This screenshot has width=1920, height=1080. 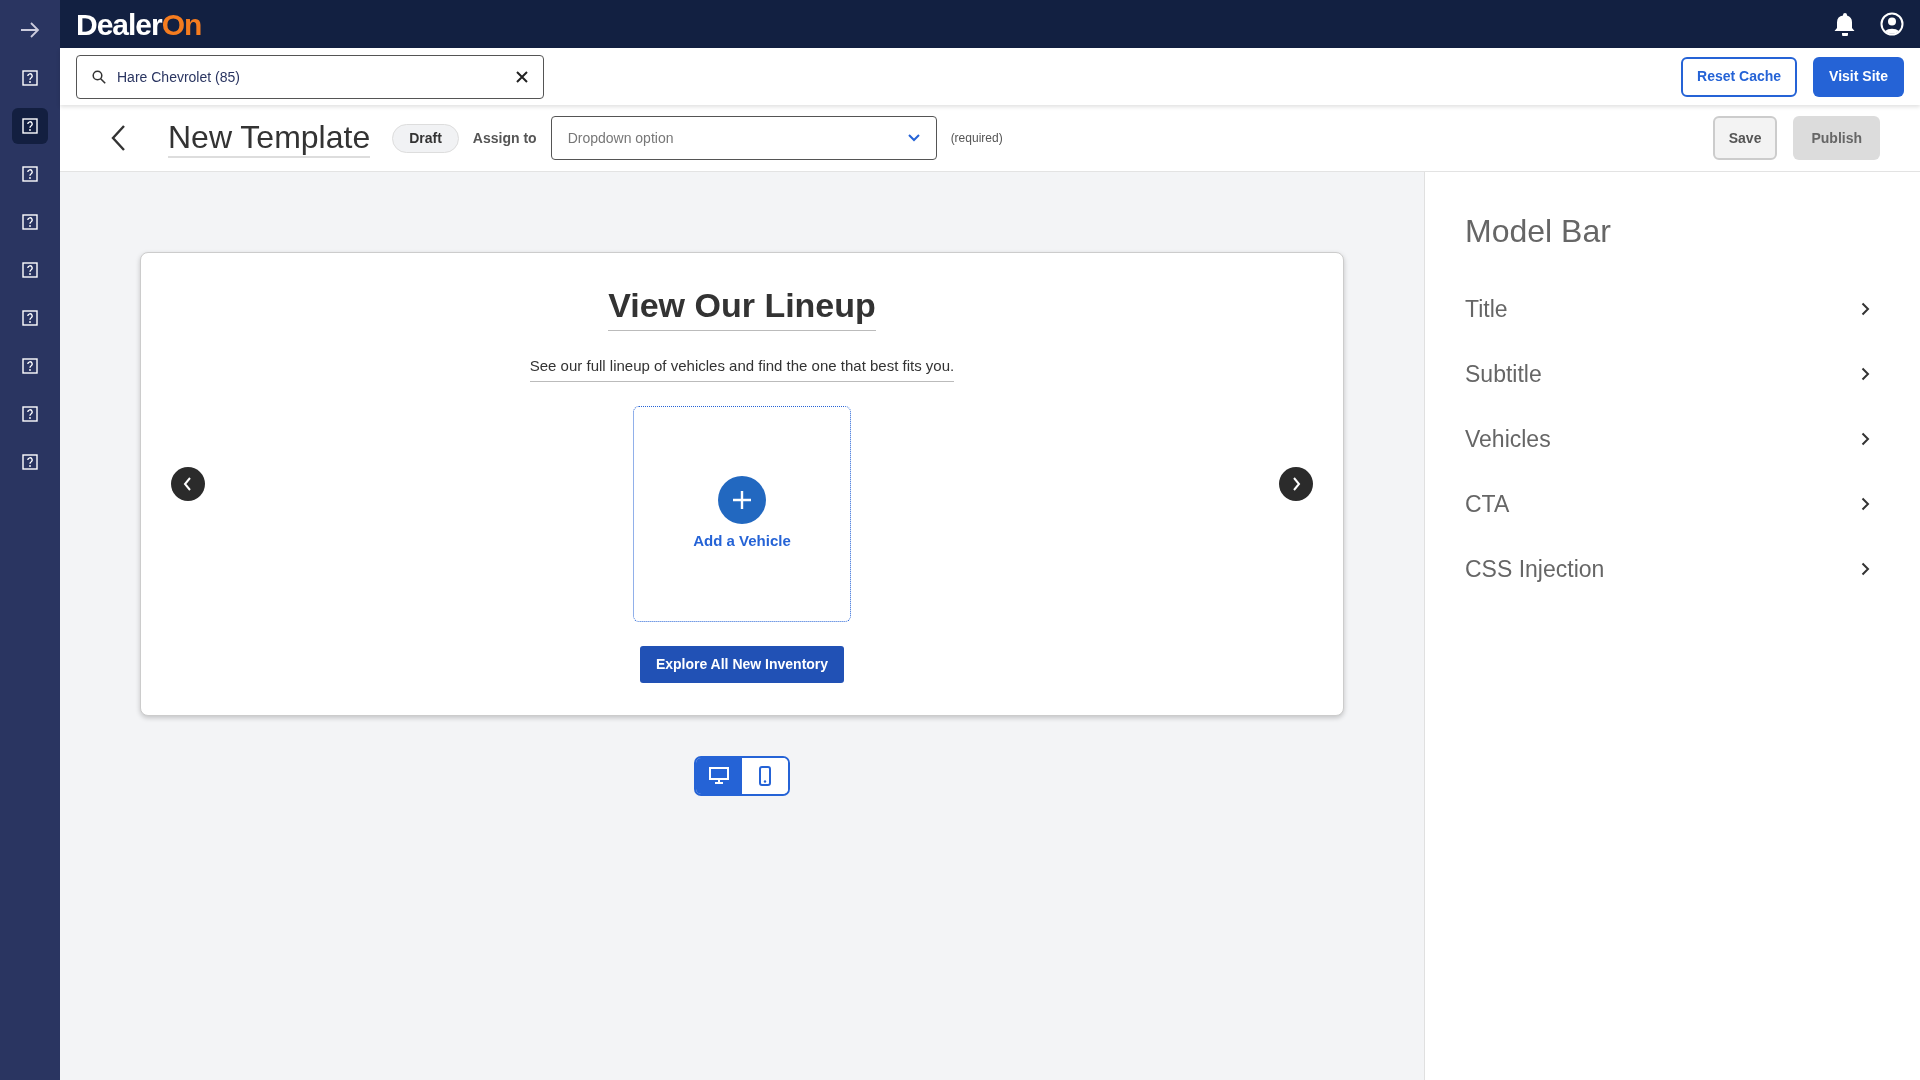 I want to click on add-vehicle-tile: Add a Vehicle, so click(x=742, y=514).